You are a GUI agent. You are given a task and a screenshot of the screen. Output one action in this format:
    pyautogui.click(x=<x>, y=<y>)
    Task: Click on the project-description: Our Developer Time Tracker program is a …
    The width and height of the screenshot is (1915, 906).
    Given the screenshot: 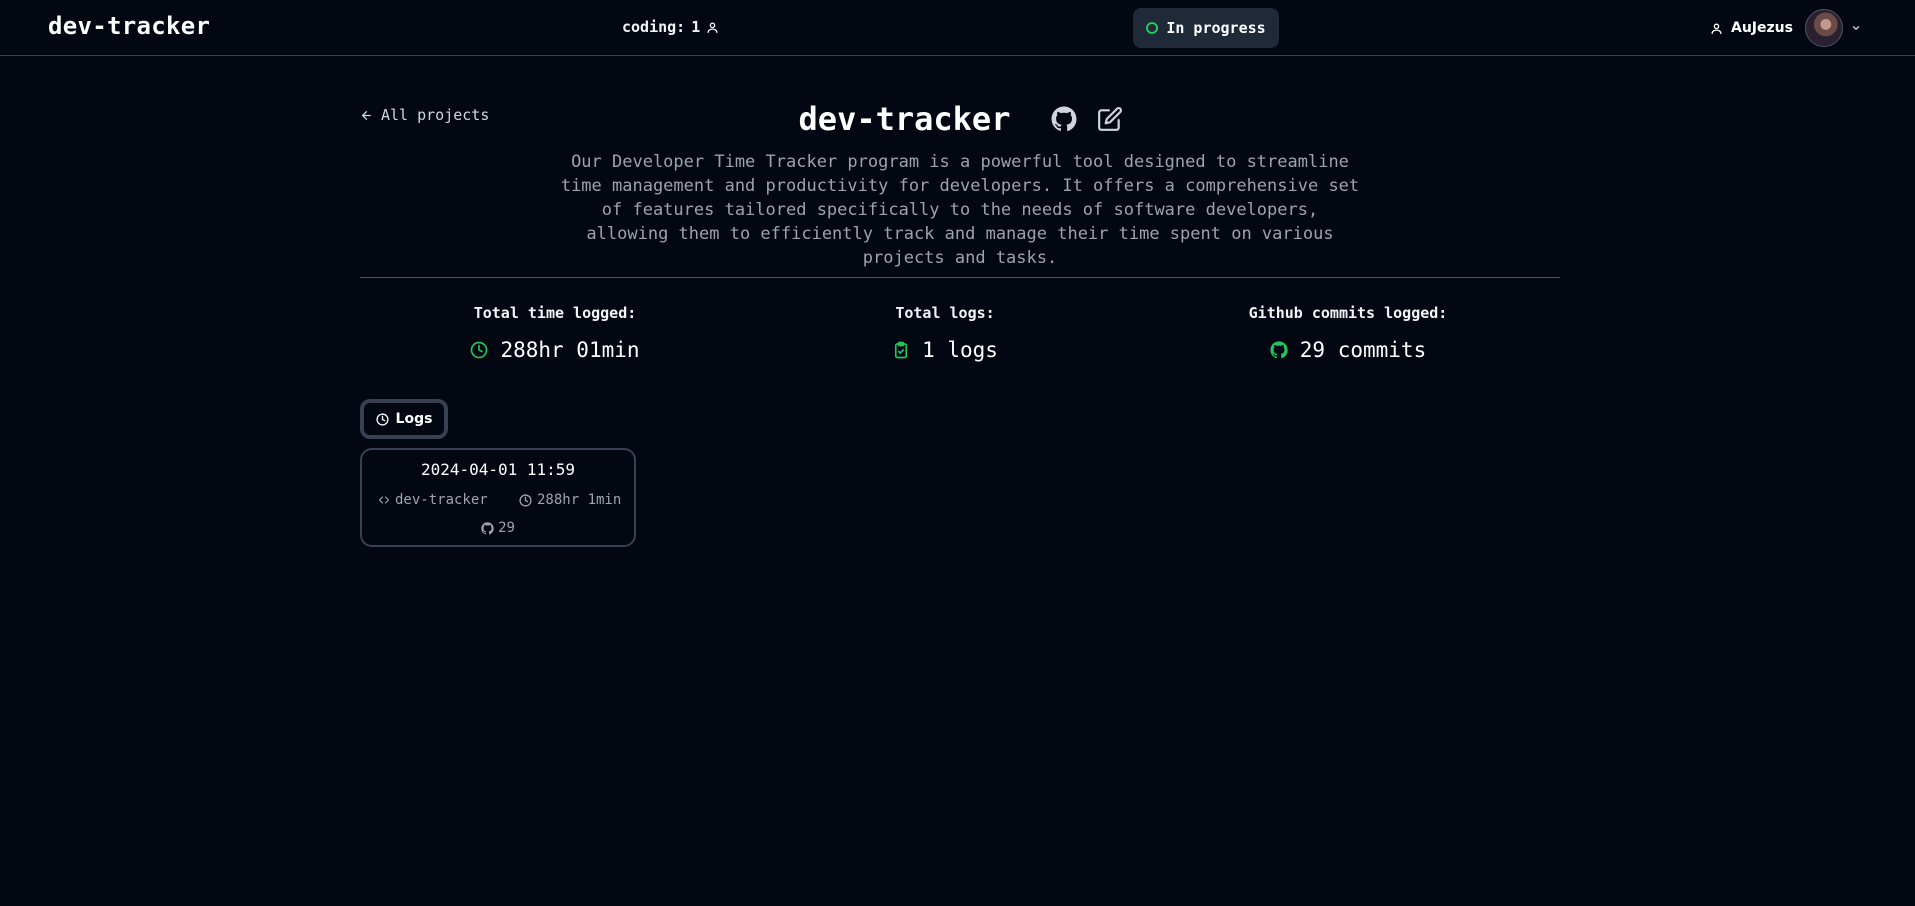 What is the action you would take?
    pyautogui.click(x=960, y=210)
    